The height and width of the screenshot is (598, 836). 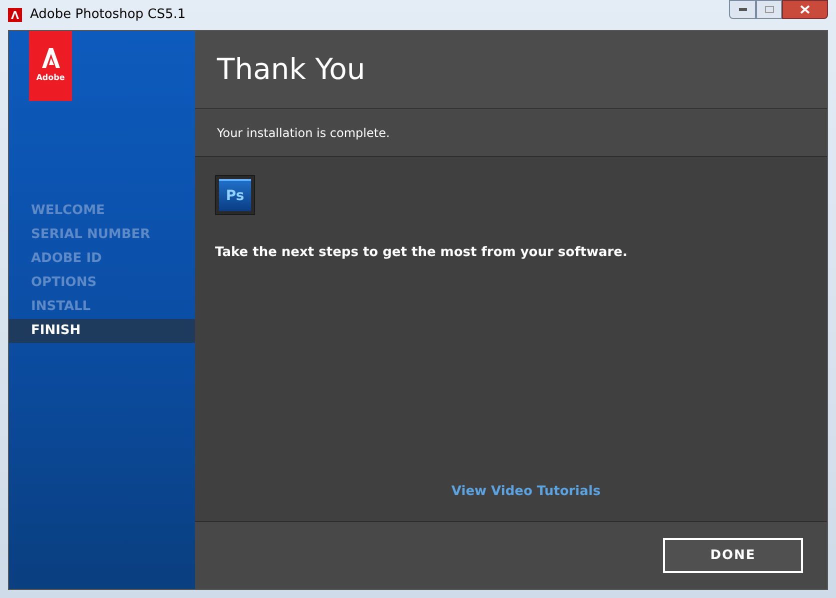 What do you see at coordinates (303, 133) in the screenshot?
I see `subtitle: Your installation is complete.` at bounding box center [303, 133].